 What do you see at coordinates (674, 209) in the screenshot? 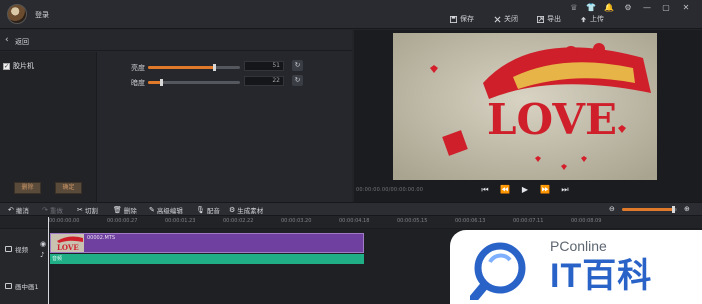
I see `zoom-slider-thumb` at bounding box center [674, 209].